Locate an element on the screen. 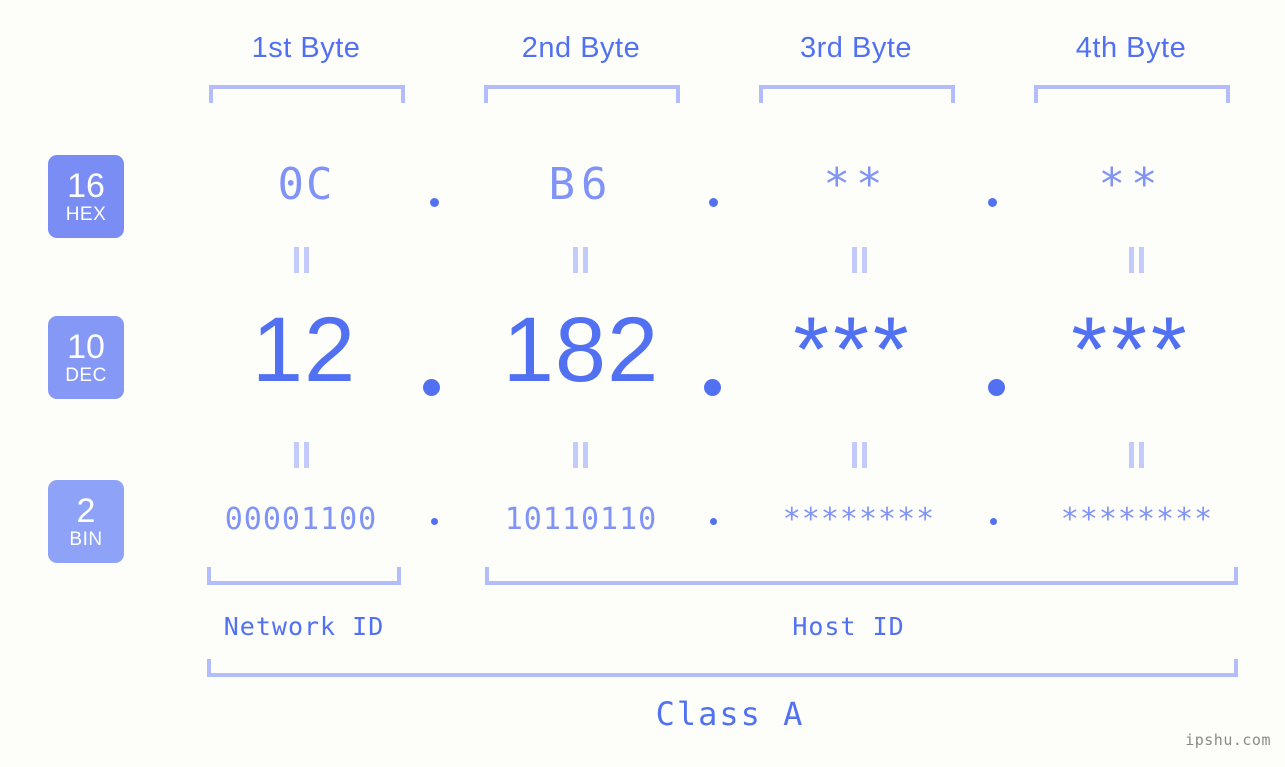 The width and height of the screenshot is (1285, 767). network-id-label: Network ID is located at coordinates (304, 626).